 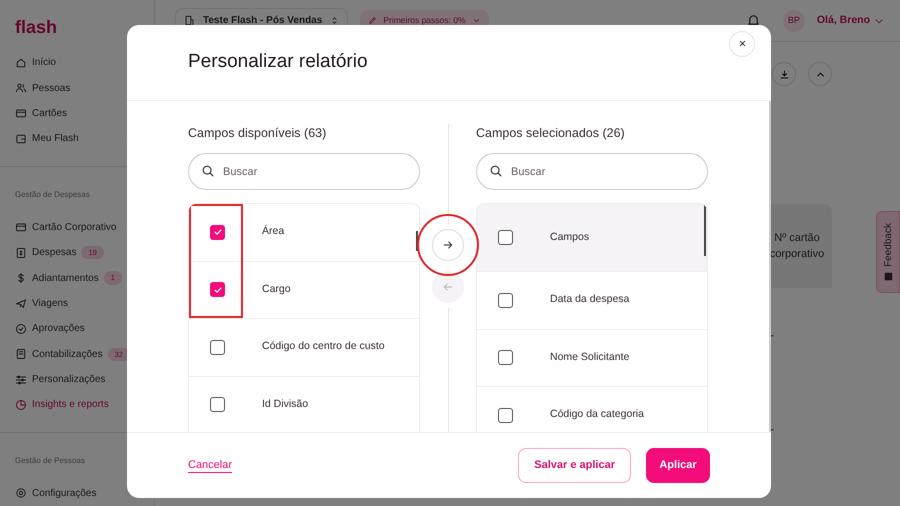 What do you see at coordinates (888, 252) in the screenshot?
I see `feedback-tab: Feedback` at bounding box center [888, 252].